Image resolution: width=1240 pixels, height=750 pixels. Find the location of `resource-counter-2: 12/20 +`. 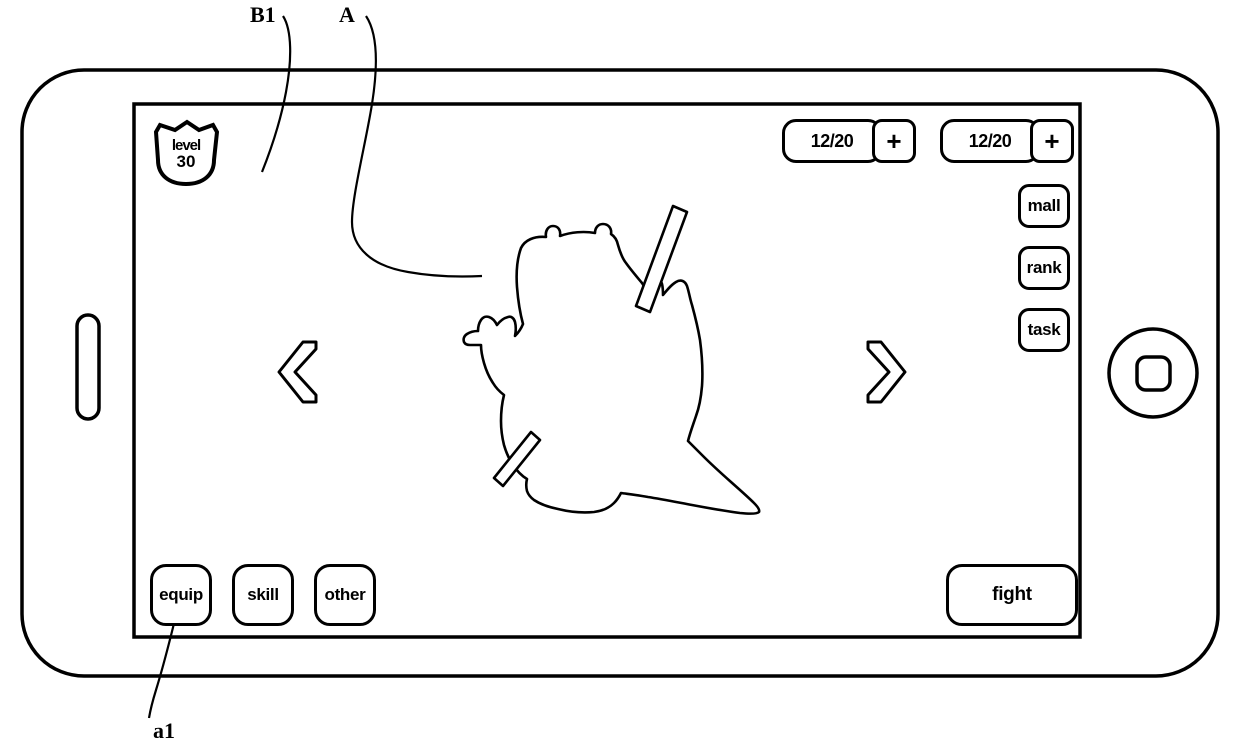

resource-counter-2: 12/20 + is located at coordinates (1007, 141).